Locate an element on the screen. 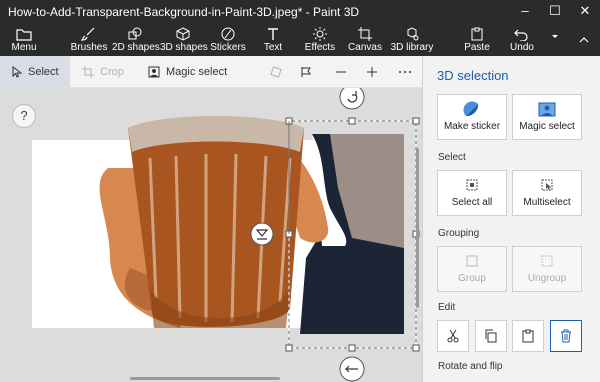  cursor-icon is located at coordinates (17, 72).